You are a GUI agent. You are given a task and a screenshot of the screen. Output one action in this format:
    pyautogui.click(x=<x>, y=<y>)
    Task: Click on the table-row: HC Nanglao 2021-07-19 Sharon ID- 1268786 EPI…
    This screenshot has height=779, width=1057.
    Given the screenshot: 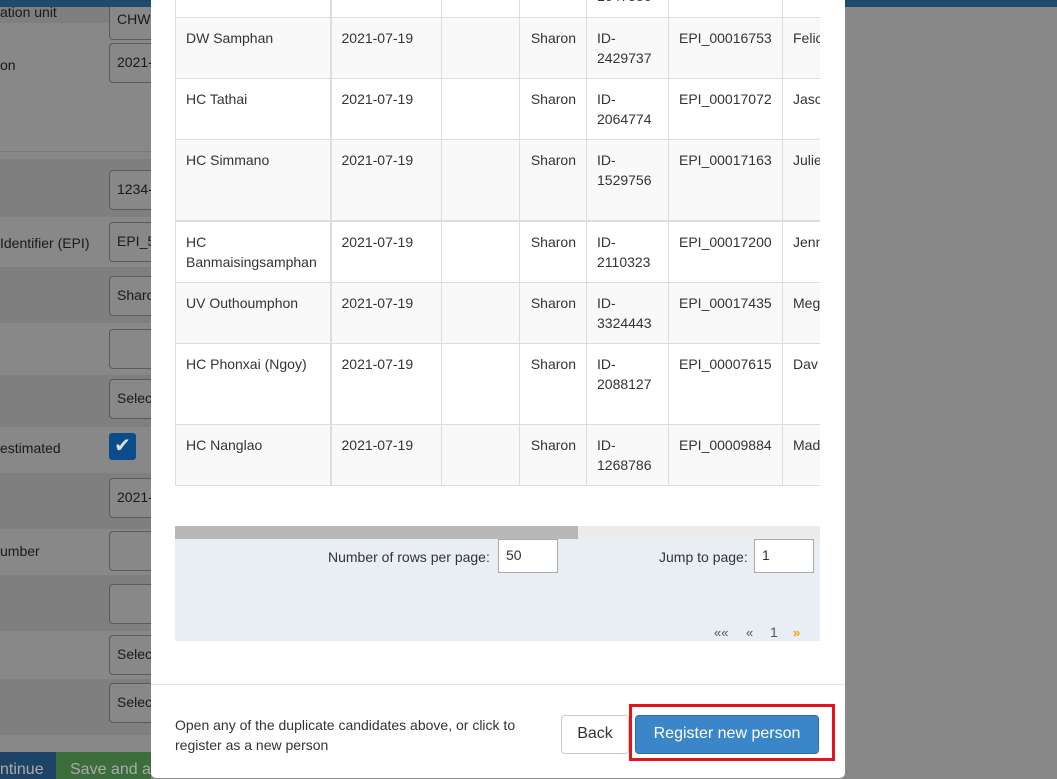 What is the action you would take?
    pyautogui.click(x=497, y=454)
    